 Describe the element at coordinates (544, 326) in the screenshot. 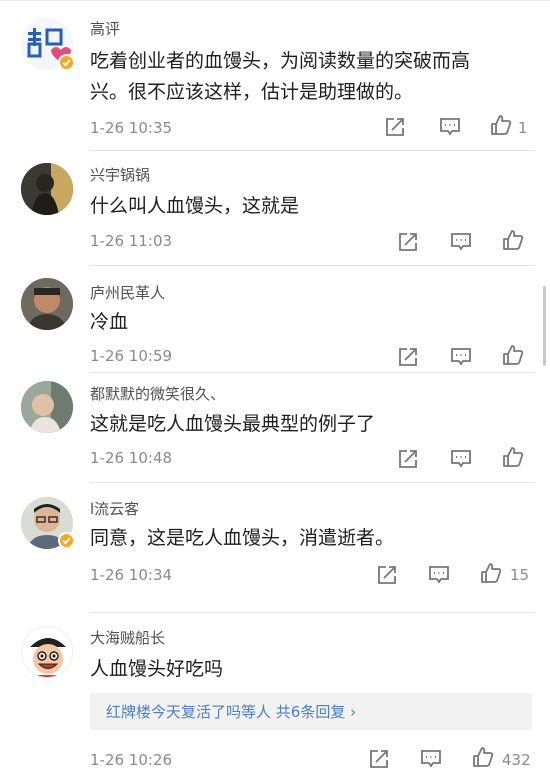

I see `scrollbar` at that location.